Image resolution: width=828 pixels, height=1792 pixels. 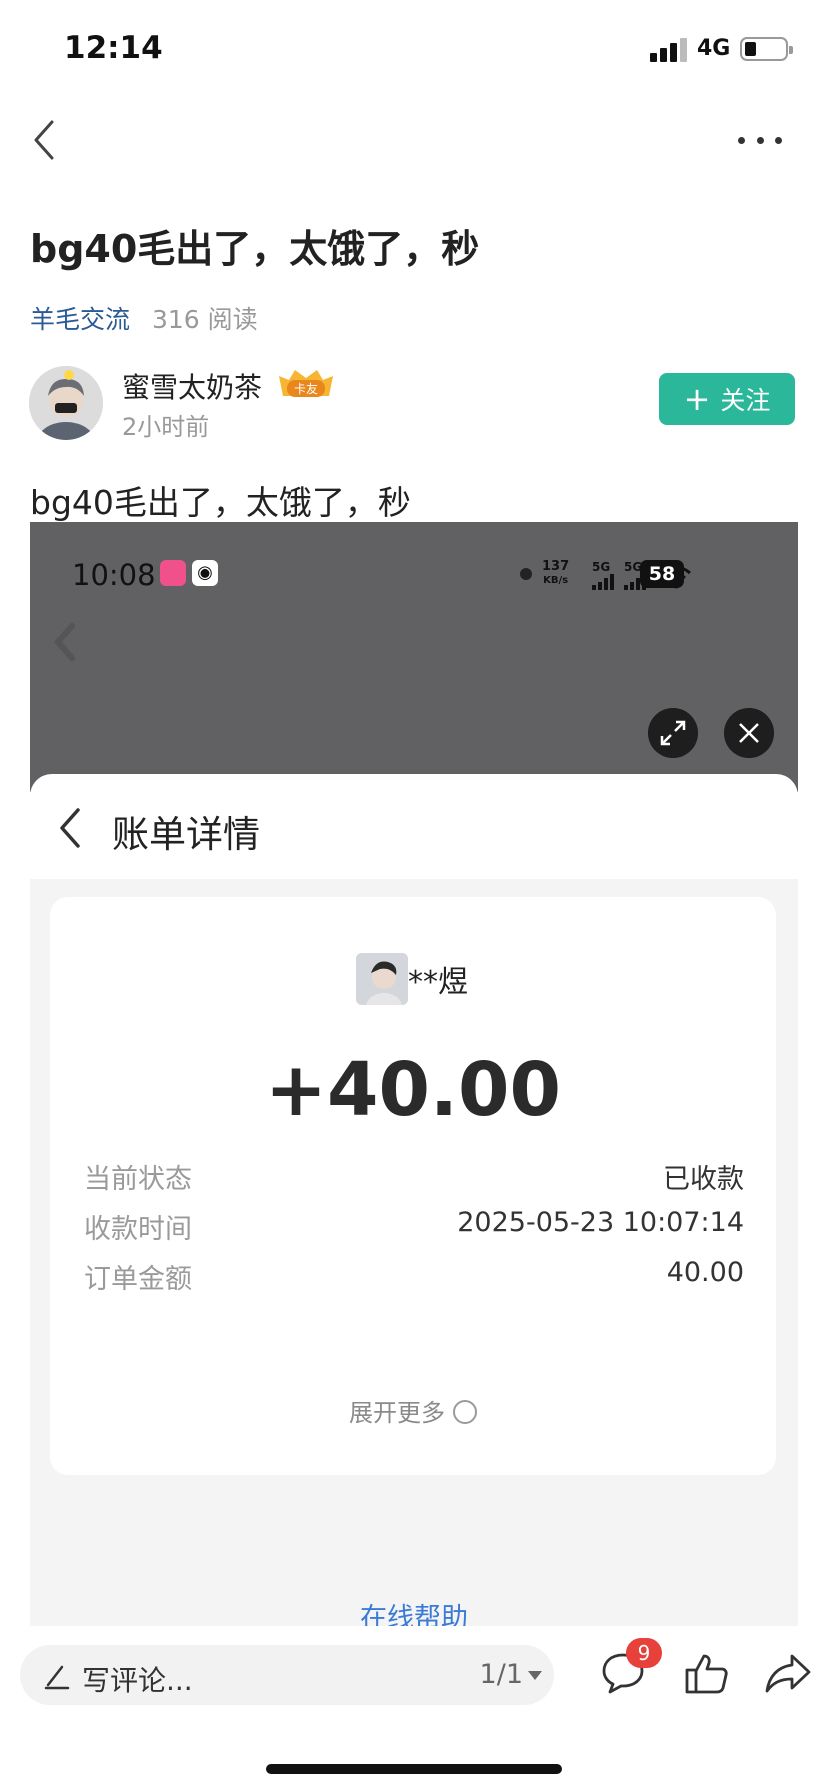 What do you see at coordinates (113, 48) in the screenshot?
I see `status-time: 12:14` at bounding box center [113, 48].